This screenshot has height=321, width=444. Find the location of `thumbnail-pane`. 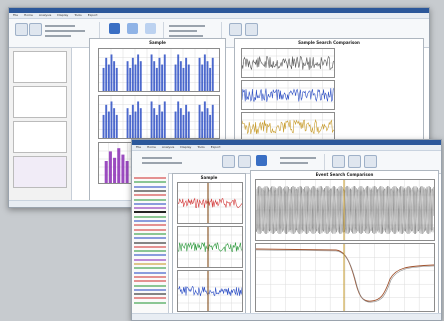

thumbnail-pane is located at coordinates (40, 124).